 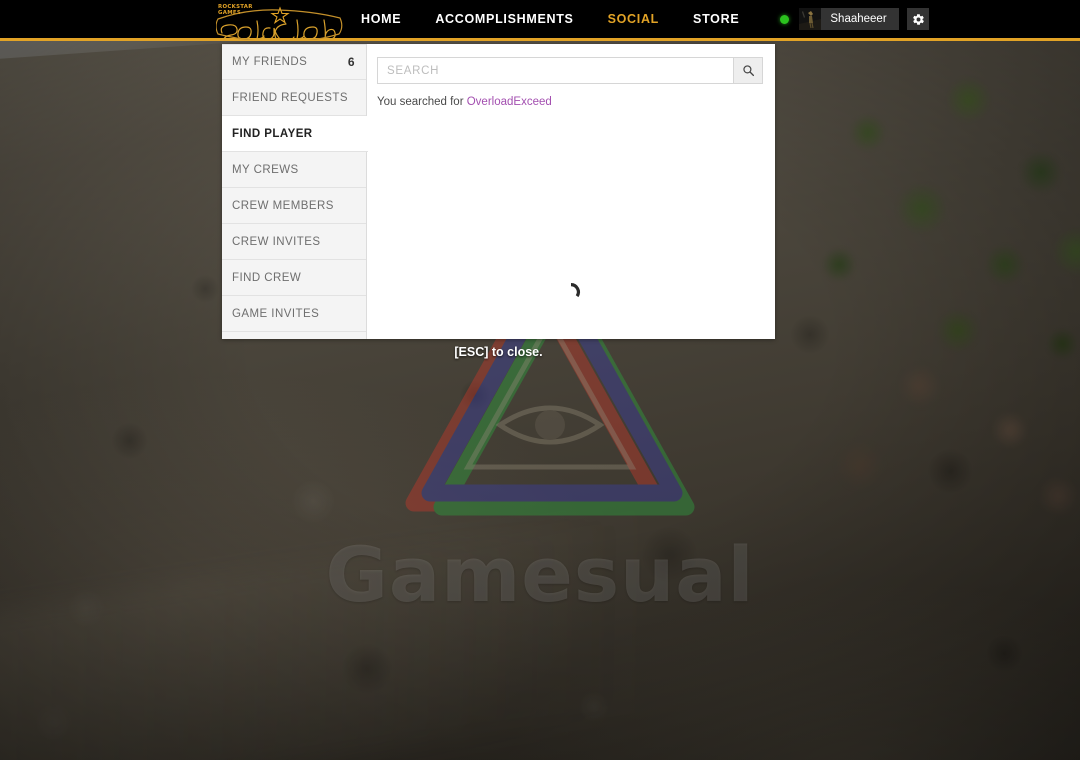 What do you see at coordinates (555, 70) in the screenshot?
I see `search-input` at bounding box center [555, 70].